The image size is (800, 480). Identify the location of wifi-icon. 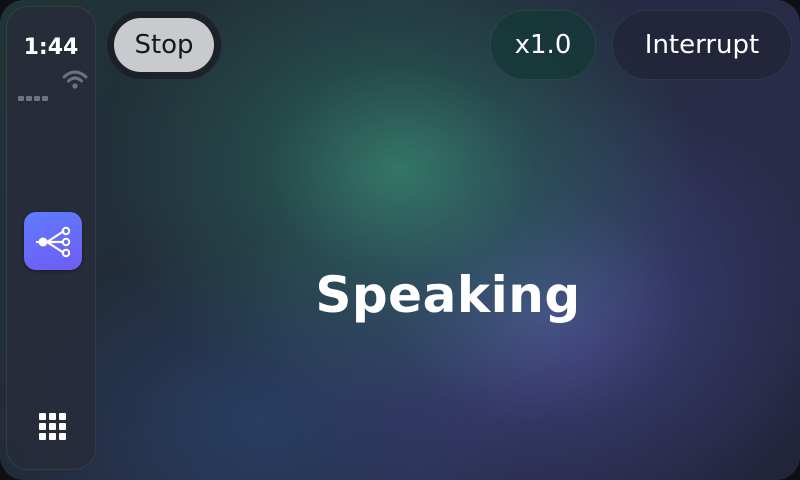
(75, 80).